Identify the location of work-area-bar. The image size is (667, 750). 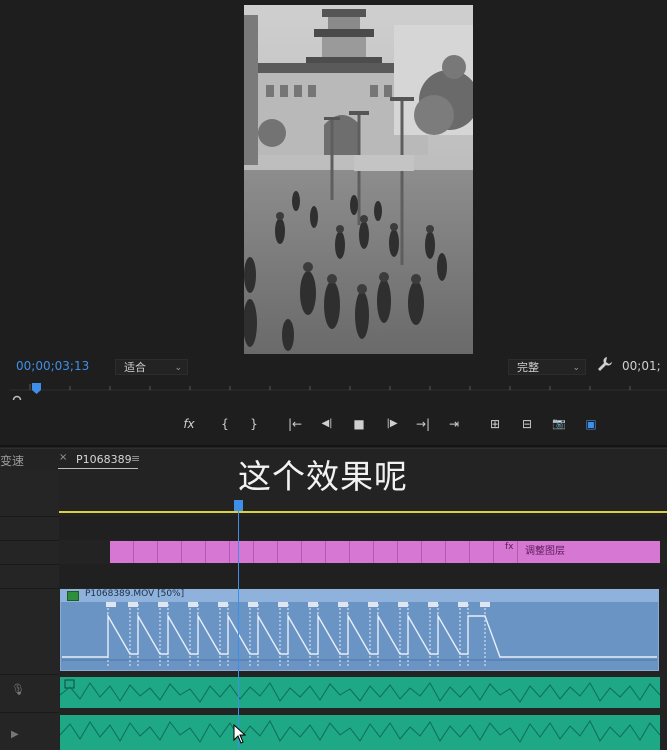
(363, 512).